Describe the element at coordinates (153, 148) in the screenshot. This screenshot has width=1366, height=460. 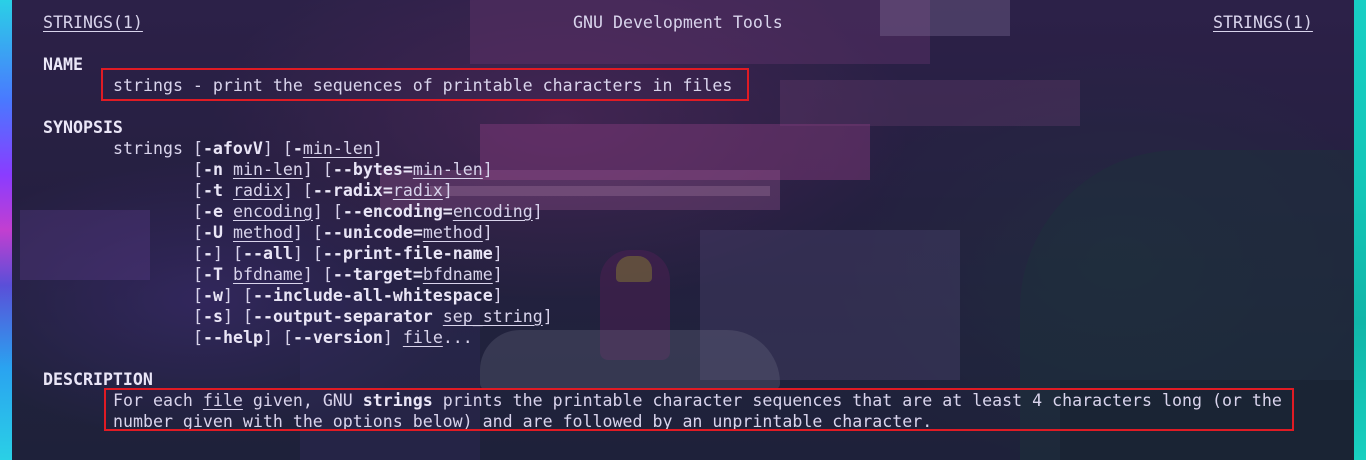
I see `text-segment: strings` at that location.